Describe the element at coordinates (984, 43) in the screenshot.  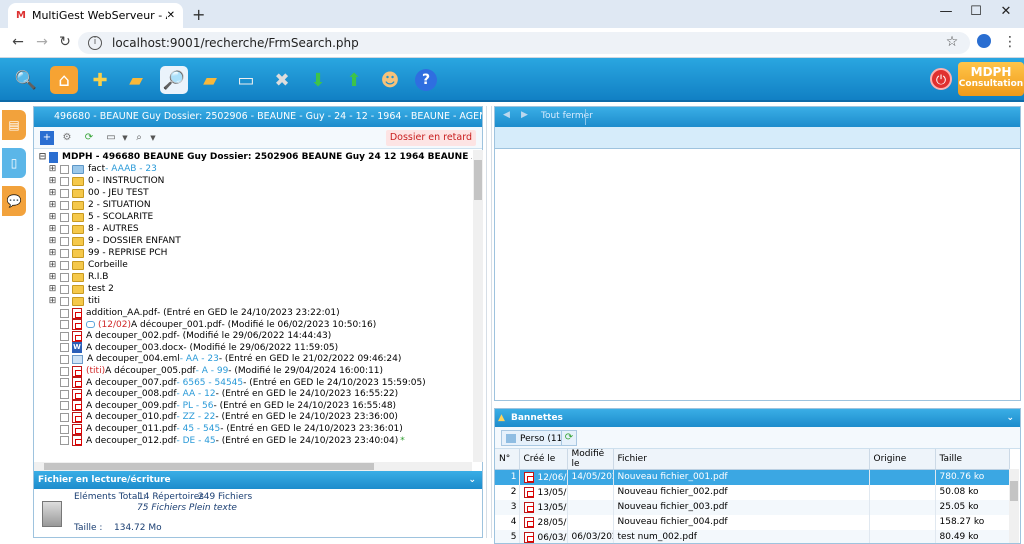
I see `profile-icon` at that location.